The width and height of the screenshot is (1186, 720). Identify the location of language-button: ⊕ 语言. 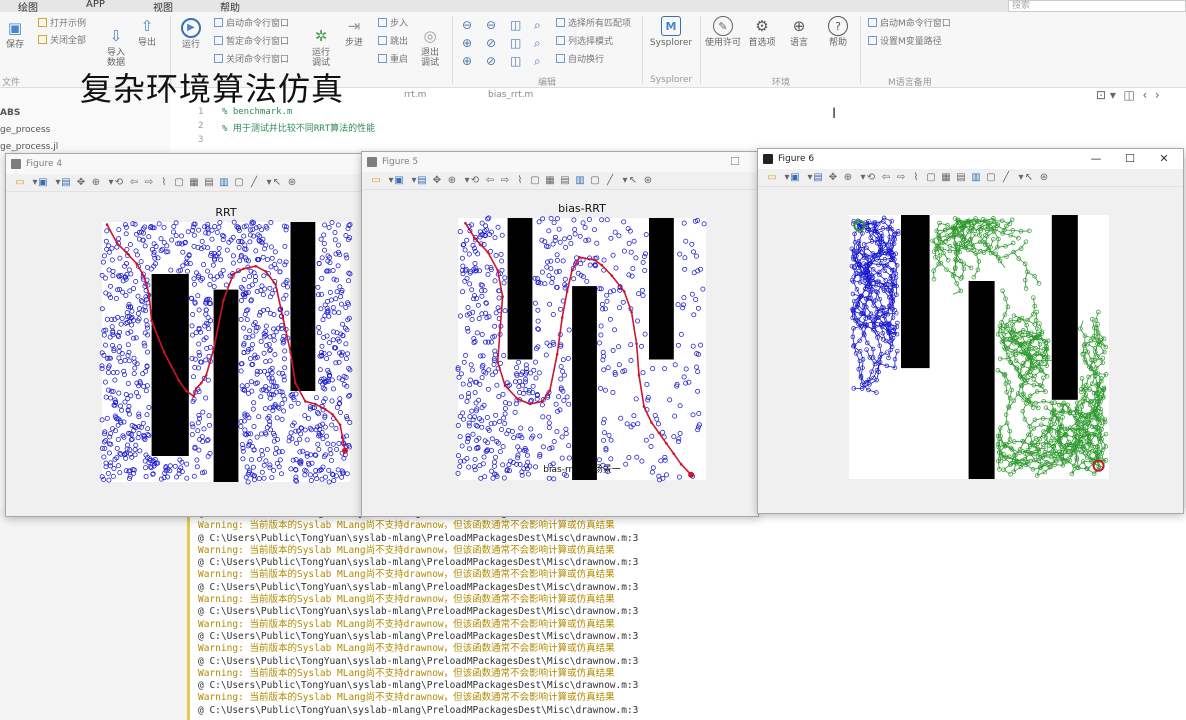
(799, 32).